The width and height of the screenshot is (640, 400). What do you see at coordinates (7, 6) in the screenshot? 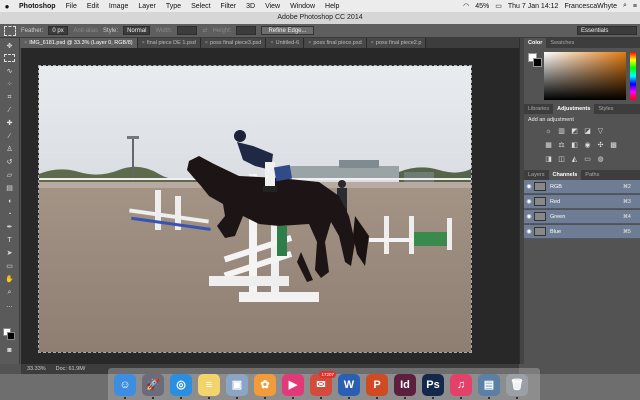
I see `apple-menu-icon: ●` at bounding box center [7, 6].